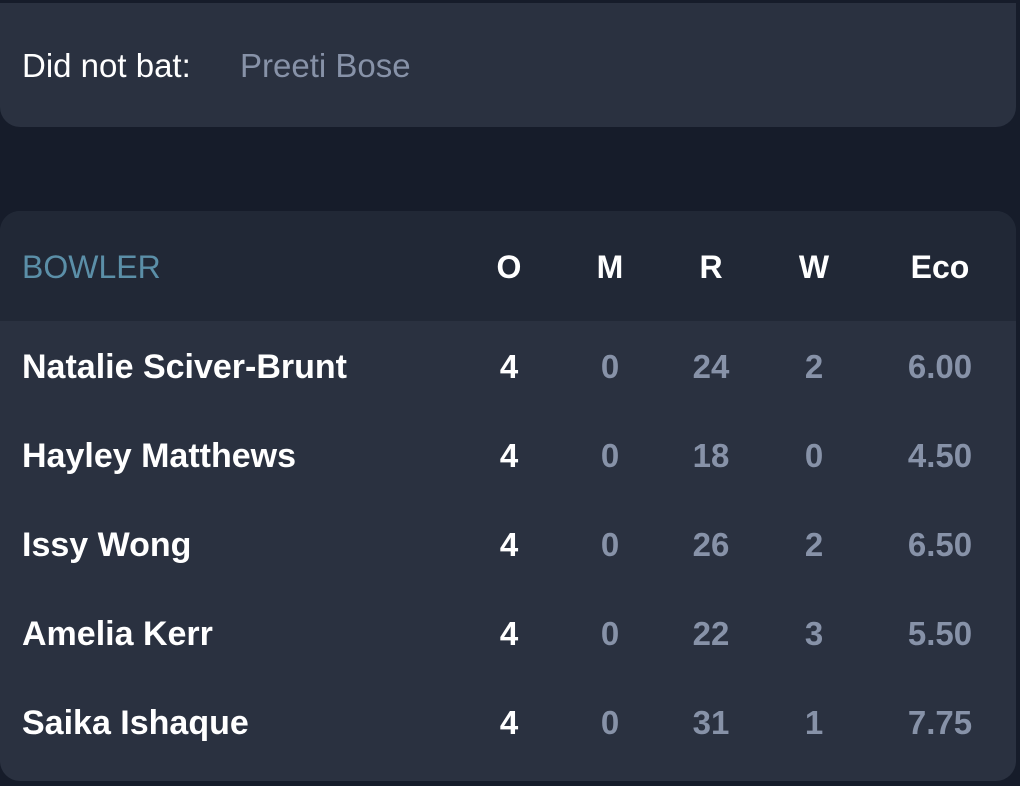 This screenshot has height=786, width=1020. What do you see at coordinates (814, 722) in the screenshot?
I see `cell-wickets: 1` at bounding box center [814, 722].